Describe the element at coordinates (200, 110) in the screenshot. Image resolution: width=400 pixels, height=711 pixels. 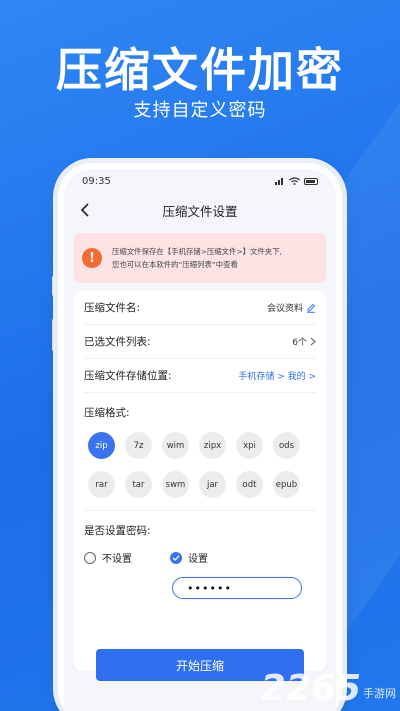
I see `hero-subtitle: 支持自定义密码` at that location.